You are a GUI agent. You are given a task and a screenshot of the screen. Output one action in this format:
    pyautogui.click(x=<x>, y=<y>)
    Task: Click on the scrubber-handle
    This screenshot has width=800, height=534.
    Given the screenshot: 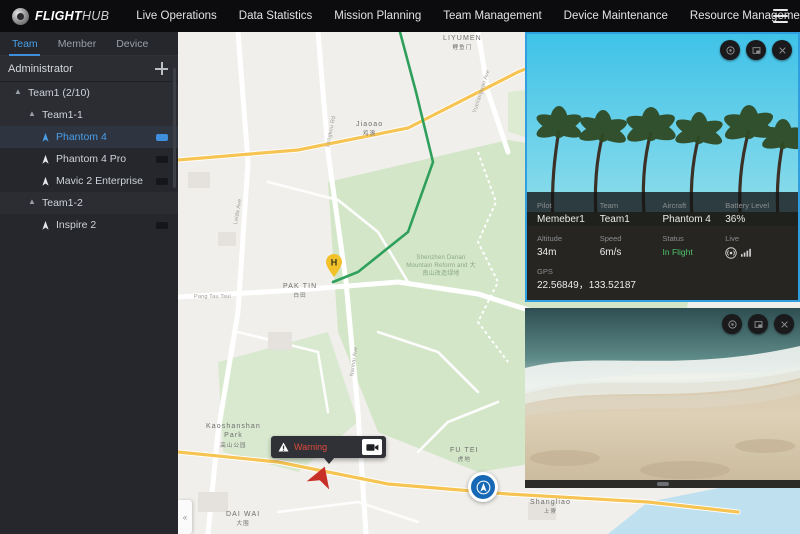 What is the action you would take?
    pyautogui.click(x=662, y=484)
    